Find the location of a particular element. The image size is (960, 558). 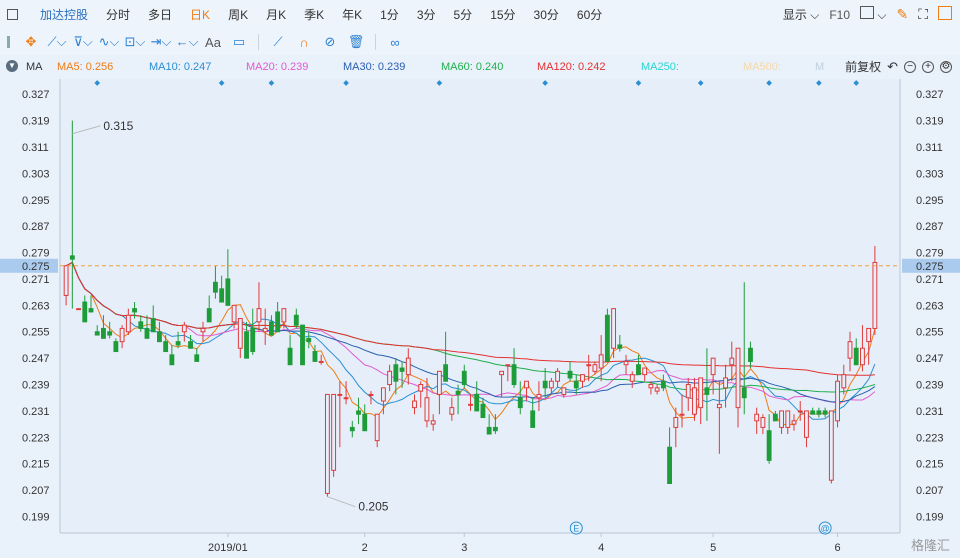

y-tick-label-left: 0.319 is located at coordinates (36, 122).